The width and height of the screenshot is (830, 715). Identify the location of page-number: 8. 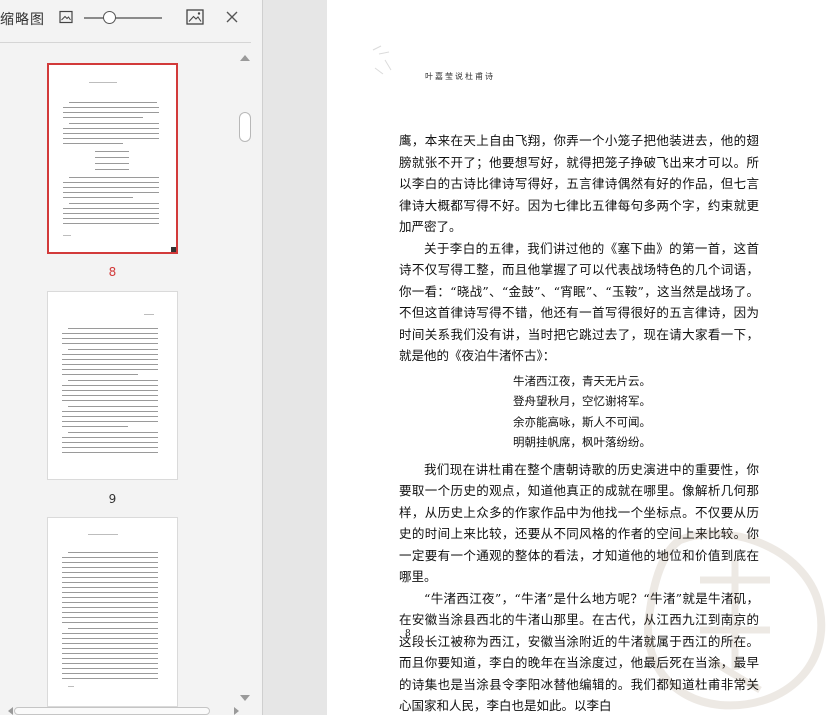
(408, 634).